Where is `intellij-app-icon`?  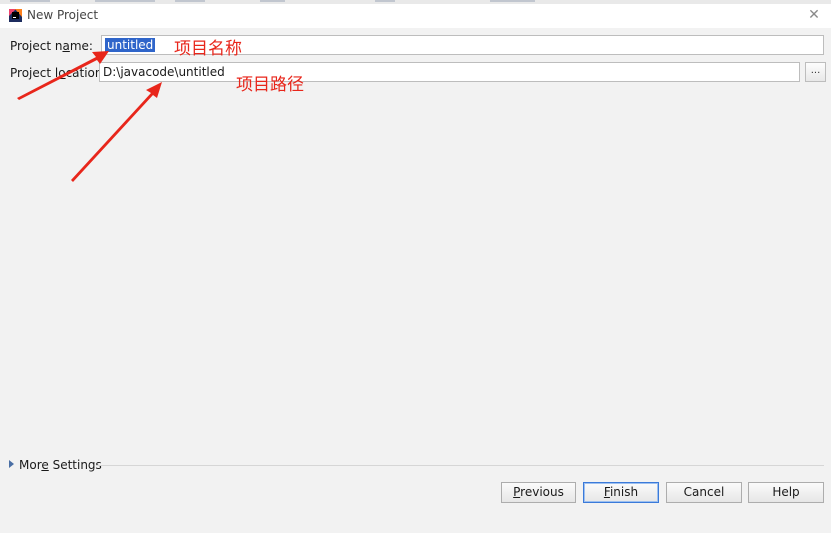
intellij-app-icon is located at coordinates (15, 15).